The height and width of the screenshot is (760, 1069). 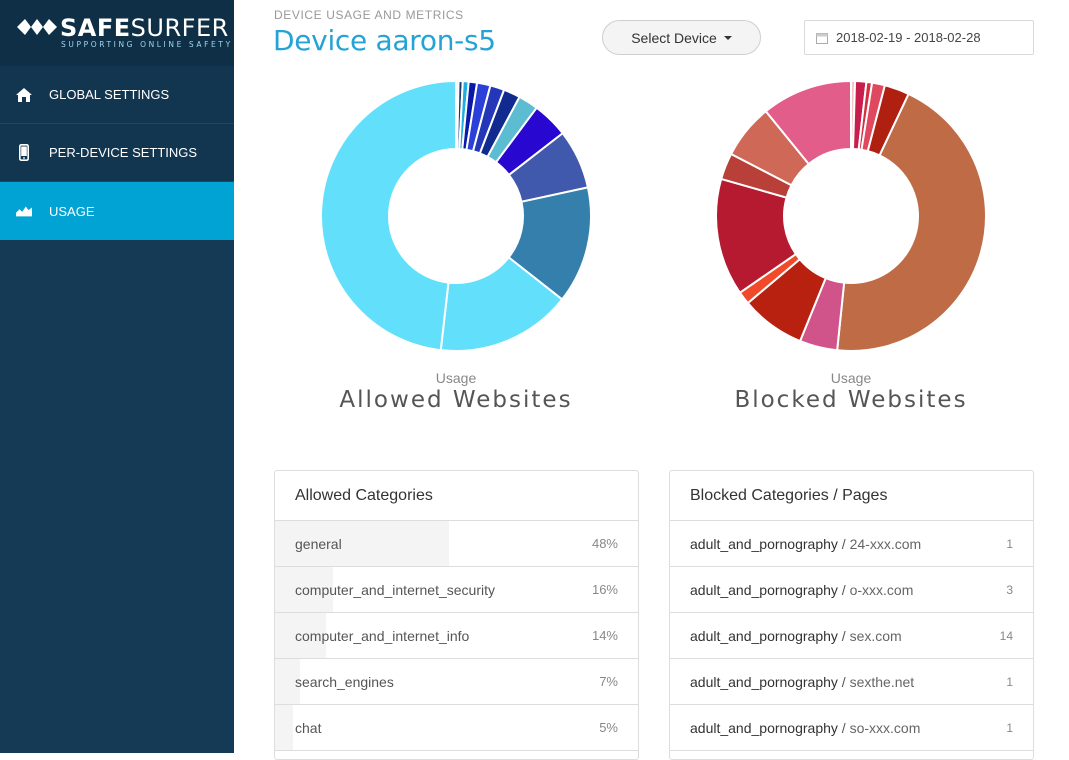 I want to click on date-range-picker: 2018-02-19 - 2018-02-28, so click(x=919, y=37).